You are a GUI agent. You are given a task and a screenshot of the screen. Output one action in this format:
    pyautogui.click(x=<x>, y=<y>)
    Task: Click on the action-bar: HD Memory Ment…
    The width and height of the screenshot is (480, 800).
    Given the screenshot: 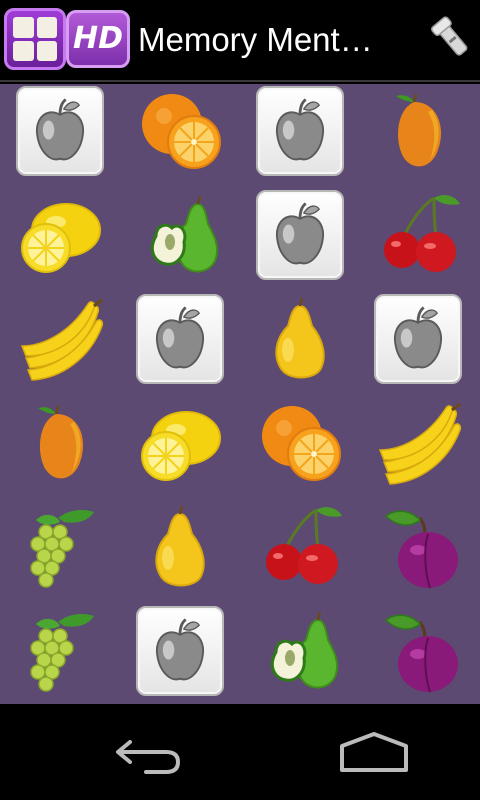 What is the action you would take?
    pyautogui.click(x=240, y=41)
    